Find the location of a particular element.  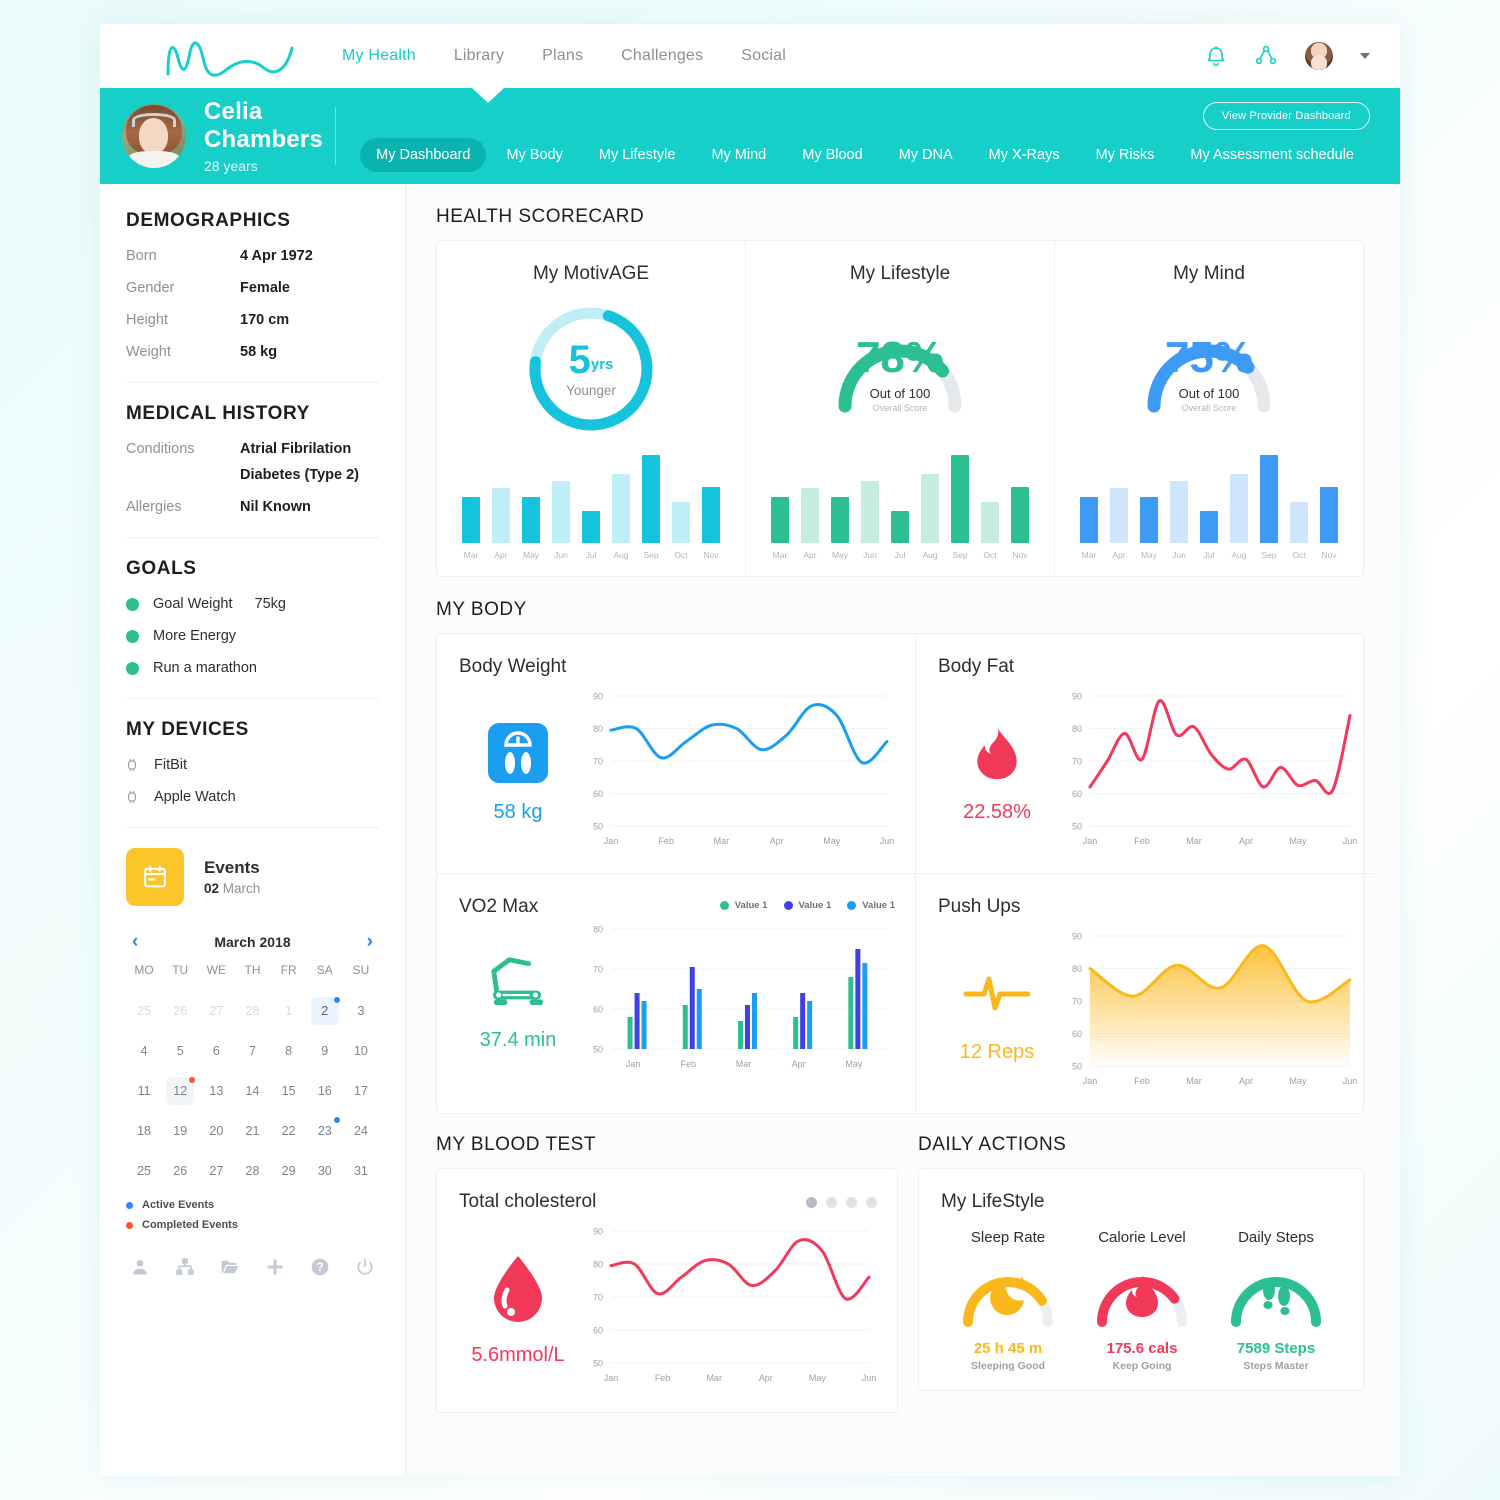

lifestyle-panel-title: My LifeStyle is located at coordinates (993, 1201).